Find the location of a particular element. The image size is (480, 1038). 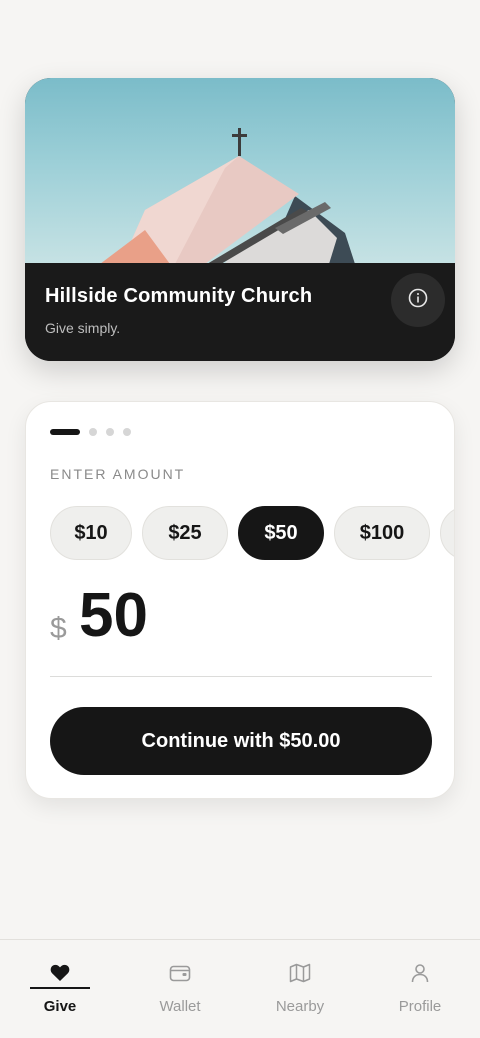

wallet-icon is located at coordinates (180, 973).